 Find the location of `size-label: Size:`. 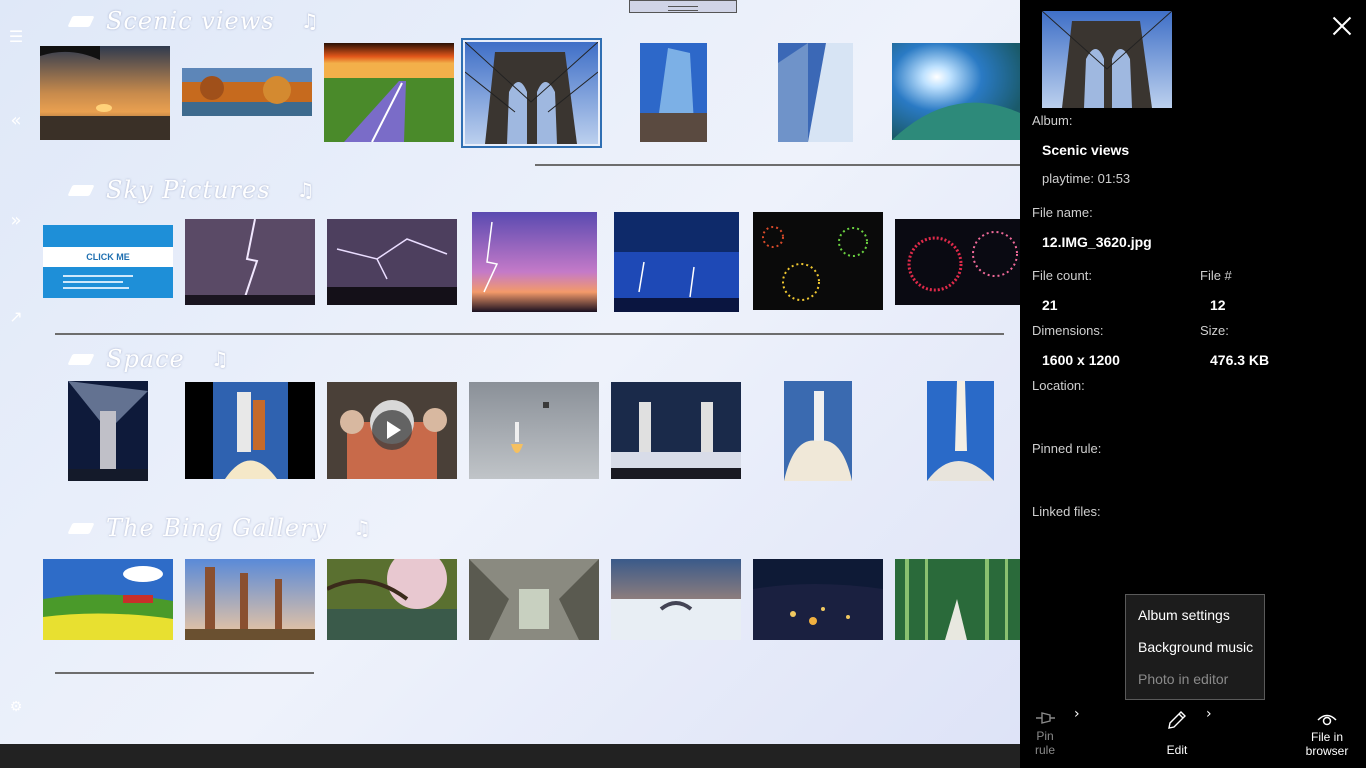

size-label: Size: is located at coordinates (1214, 330).